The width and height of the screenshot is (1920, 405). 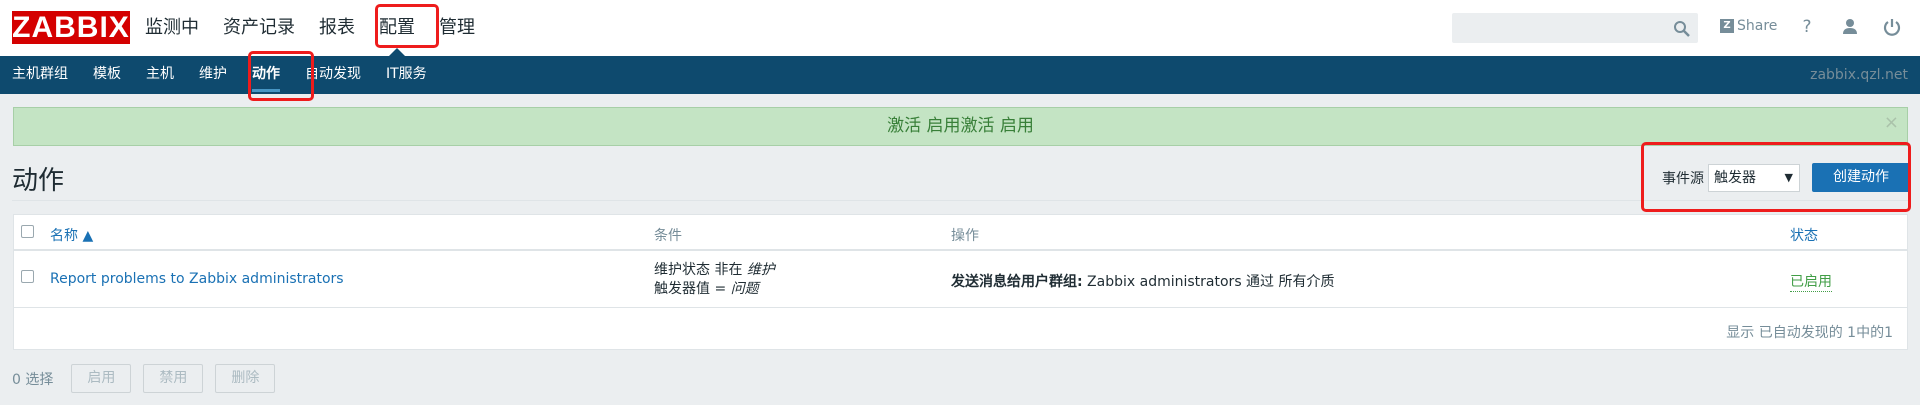 What do you see at coordinates (245, 378) in the screenshot?
I see `delete-button: 删除` at bounding box center [245, 378].